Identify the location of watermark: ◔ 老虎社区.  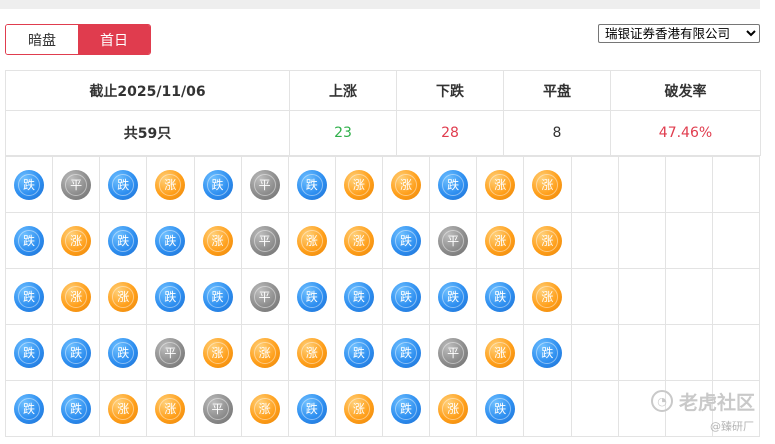
(708, 401).